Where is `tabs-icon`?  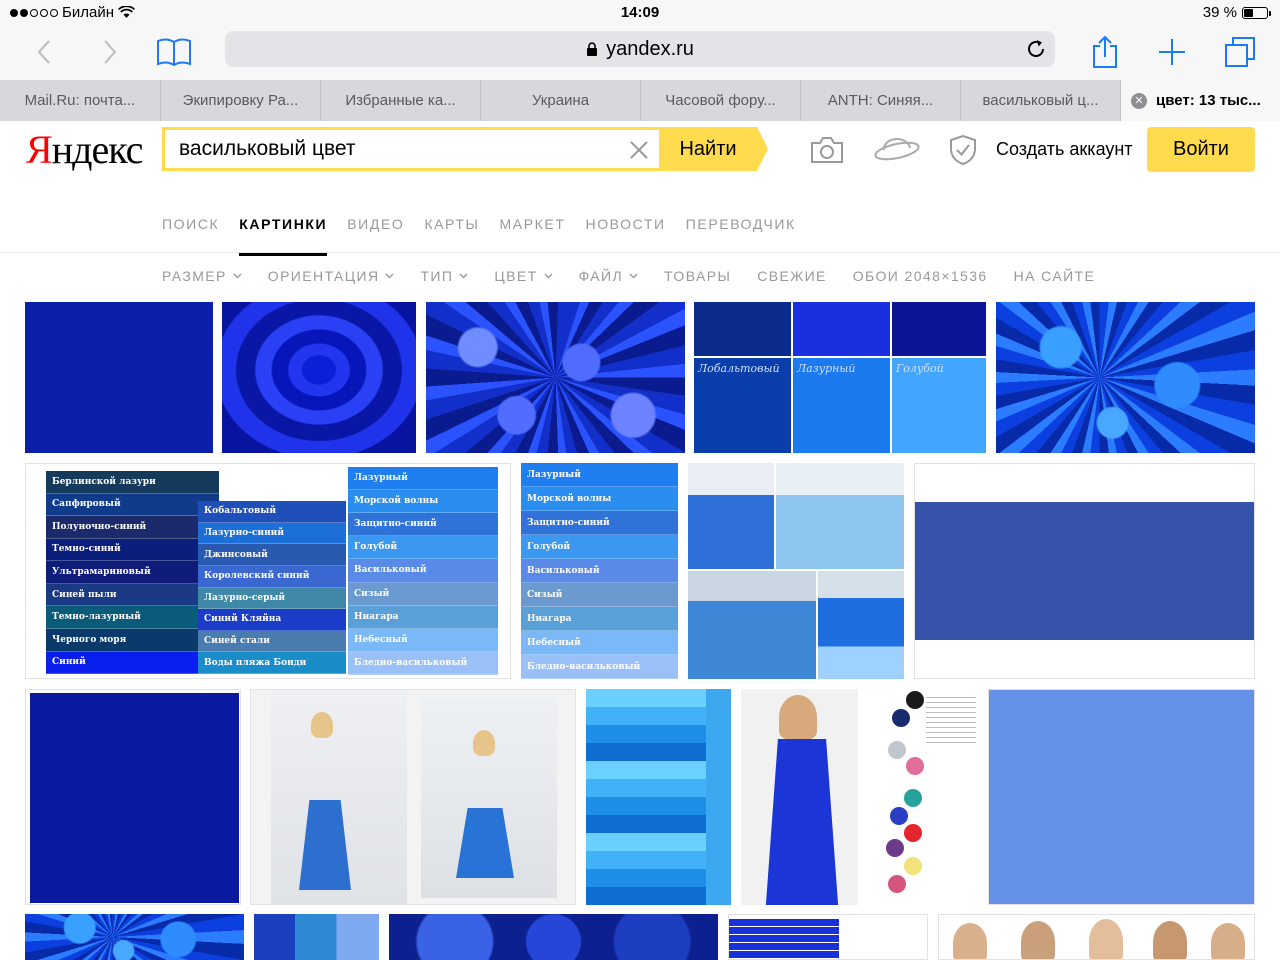
tabs-icon is located at coordinates (1240, 52).